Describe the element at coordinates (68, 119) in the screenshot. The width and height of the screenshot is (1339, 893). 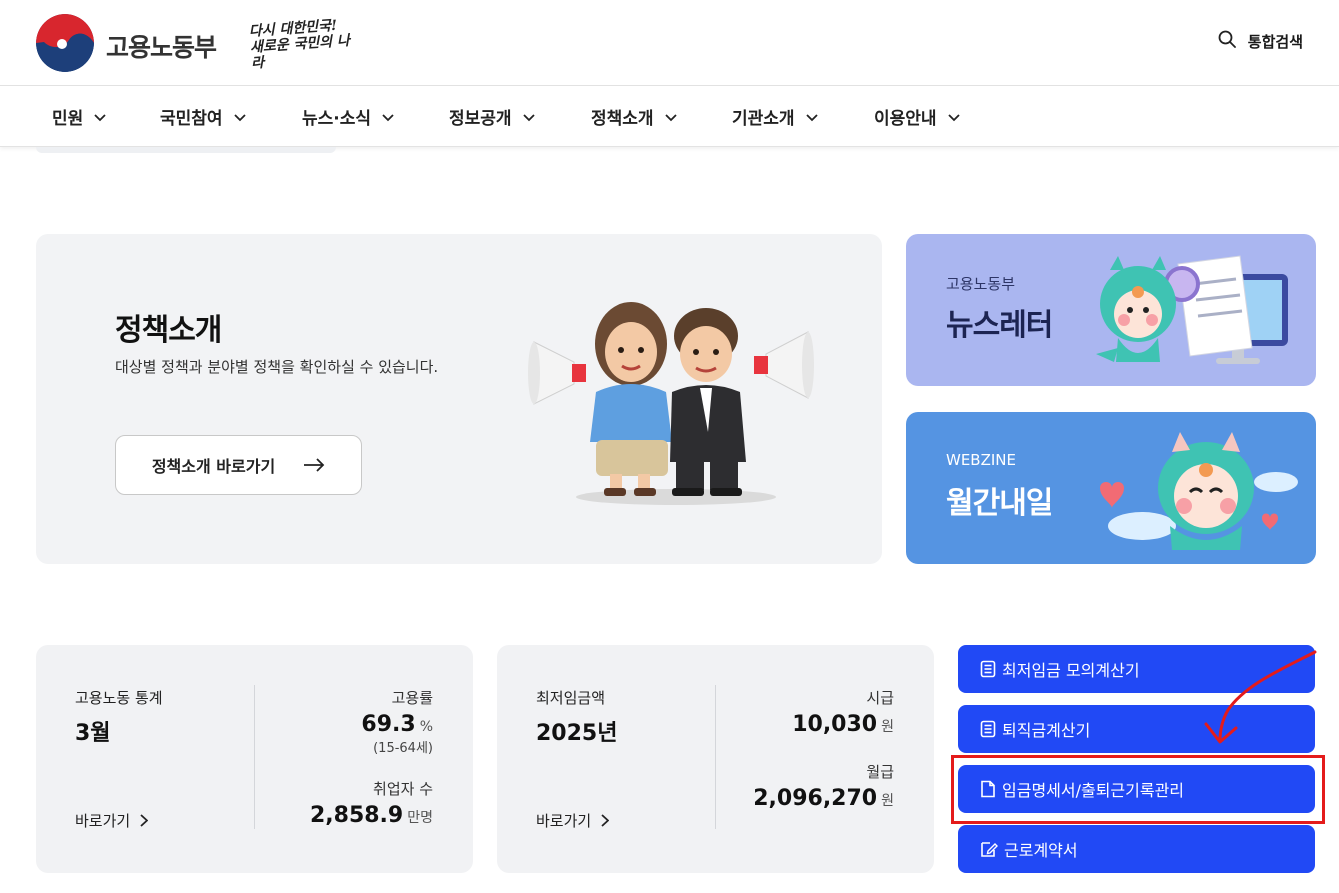
I see `nav-item-label: 민원` at that location.